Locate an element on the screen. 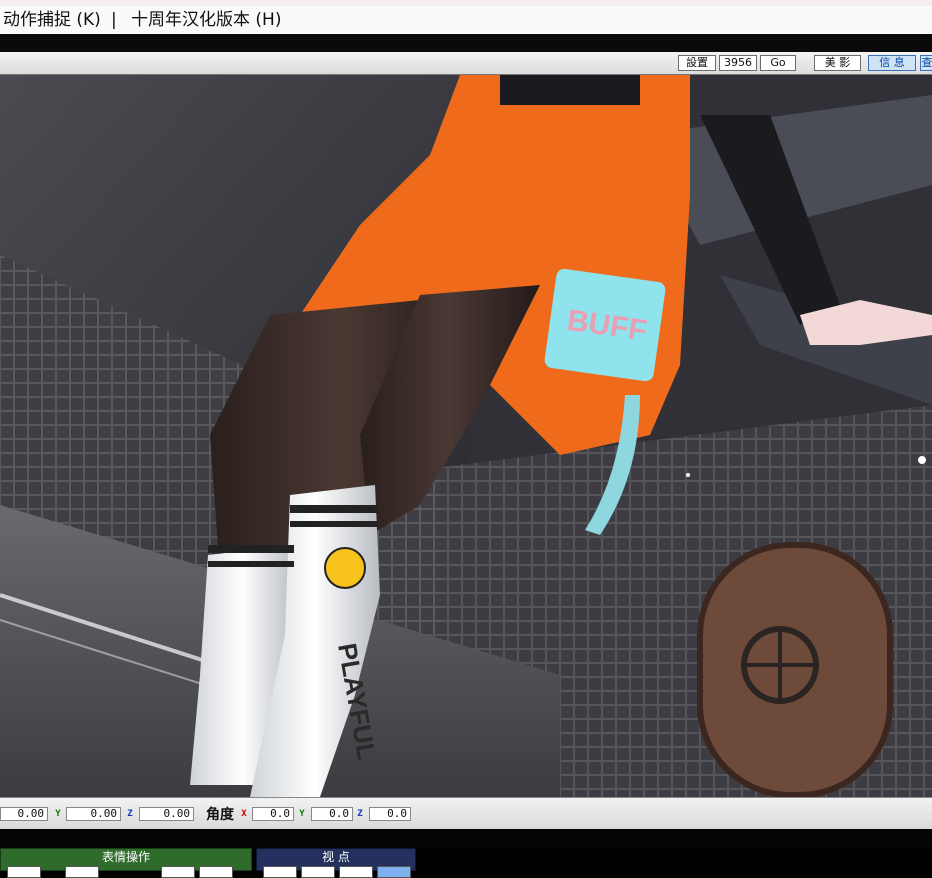 Image resolution: width=932 pixels, height=878 pixels. extra-button: 查 is located at coordinates (926, 63).